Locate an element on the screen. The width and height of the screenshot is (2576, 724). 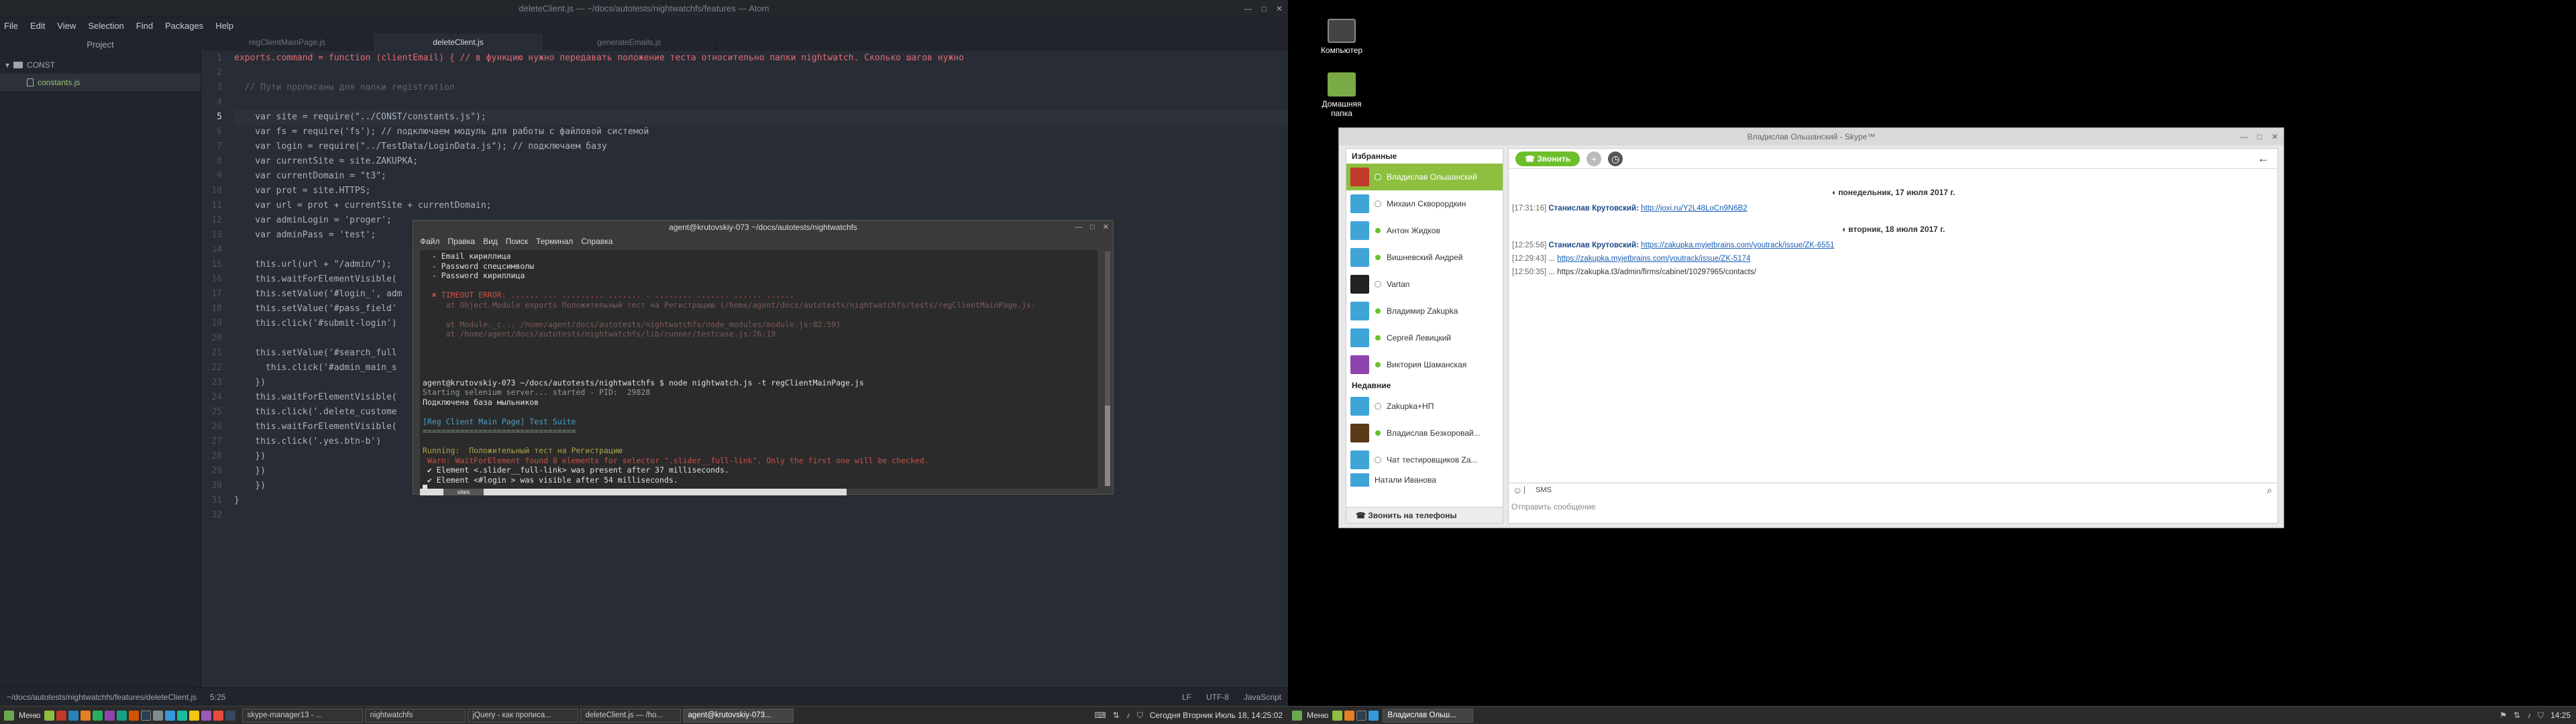
scrollbar-thumb is located at coordinates (1107, 446).